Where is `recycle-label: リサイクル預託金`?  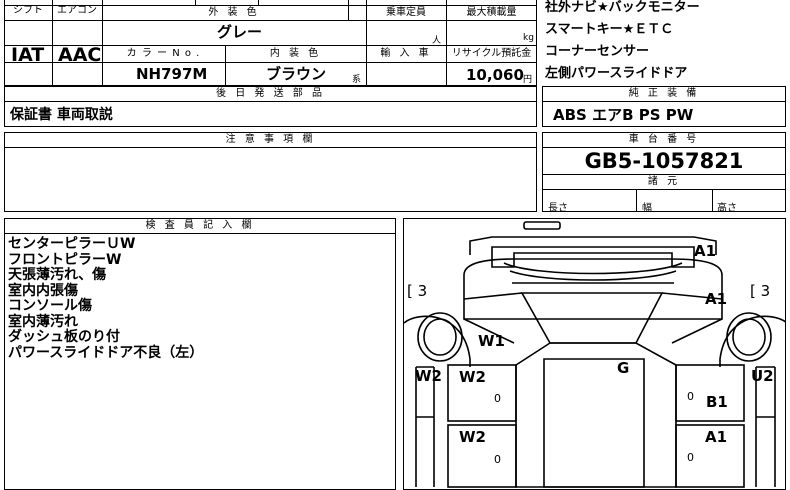
recycle-label: リサイクル預託金 is located at coordinates (491, 53).